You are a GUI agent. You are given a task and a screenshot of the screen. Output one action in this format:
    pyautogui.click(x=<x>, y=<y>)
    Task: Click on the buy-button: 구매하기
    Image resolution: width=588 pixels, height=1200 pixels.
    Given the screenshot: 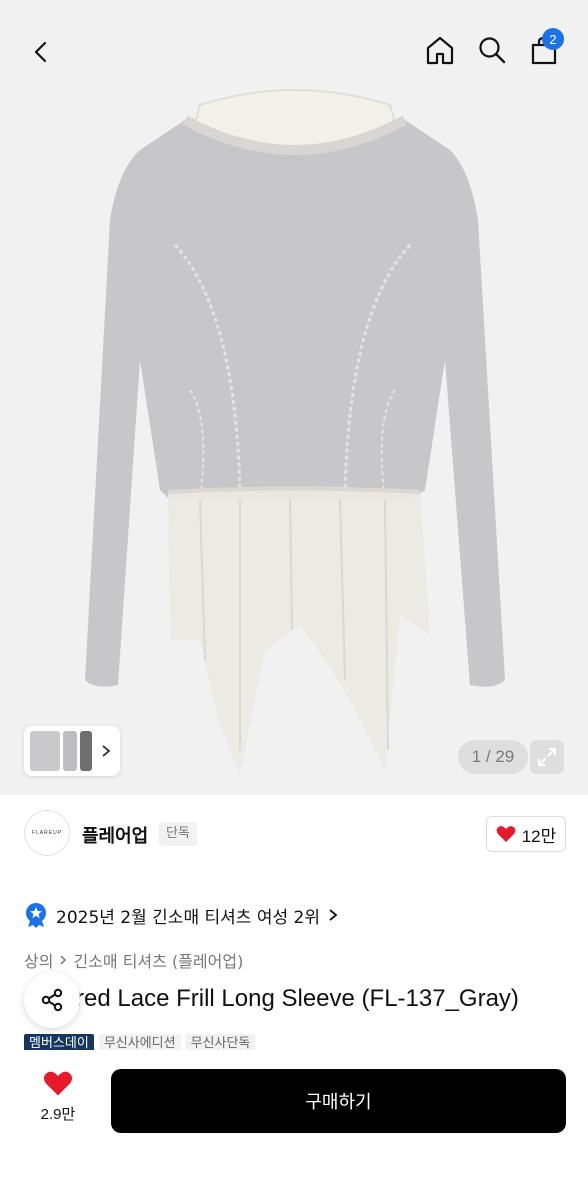 What is the action you would take?
    pyautogui.click(x=338, y=1101)
    